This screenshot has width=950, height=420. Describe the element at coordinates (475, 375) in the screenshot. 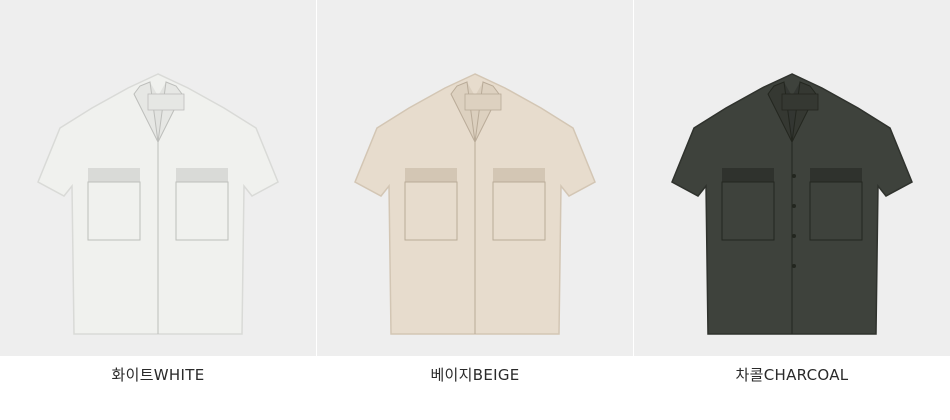

I see `product-label: 베이지BEIGE` at that location.